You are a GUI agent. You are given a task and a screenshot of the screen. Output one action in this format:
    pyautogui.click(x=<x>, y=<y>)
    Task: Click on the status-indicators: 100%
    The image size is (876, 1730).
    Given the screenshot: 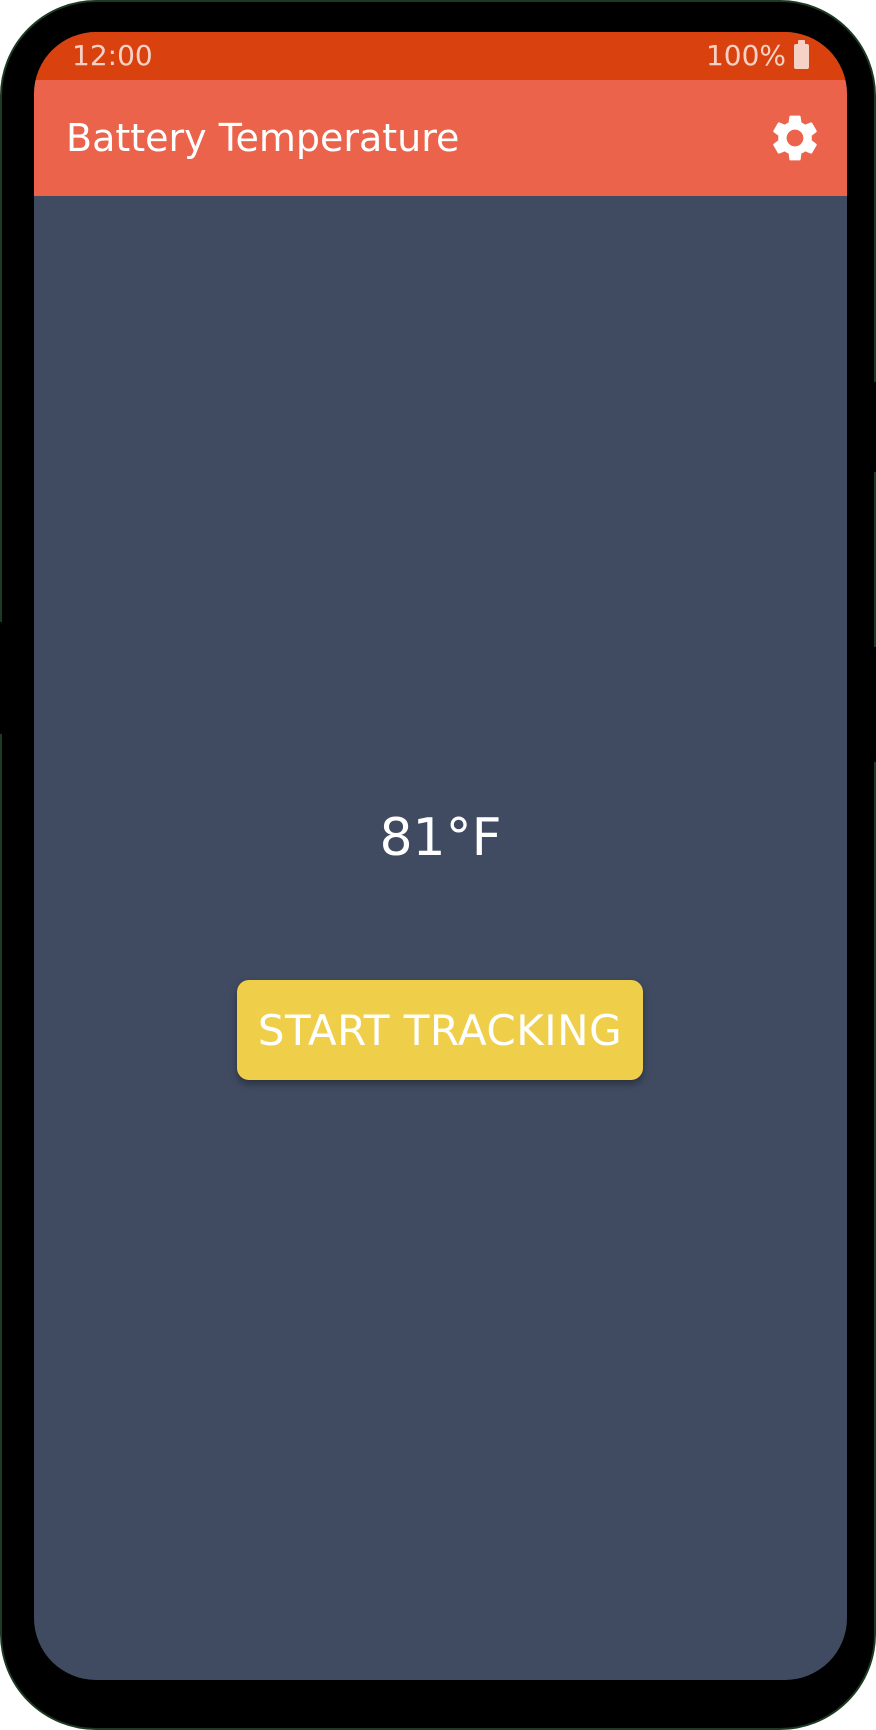 What is the action you would take?
    pyautogui.click(x=757, y=55)
    